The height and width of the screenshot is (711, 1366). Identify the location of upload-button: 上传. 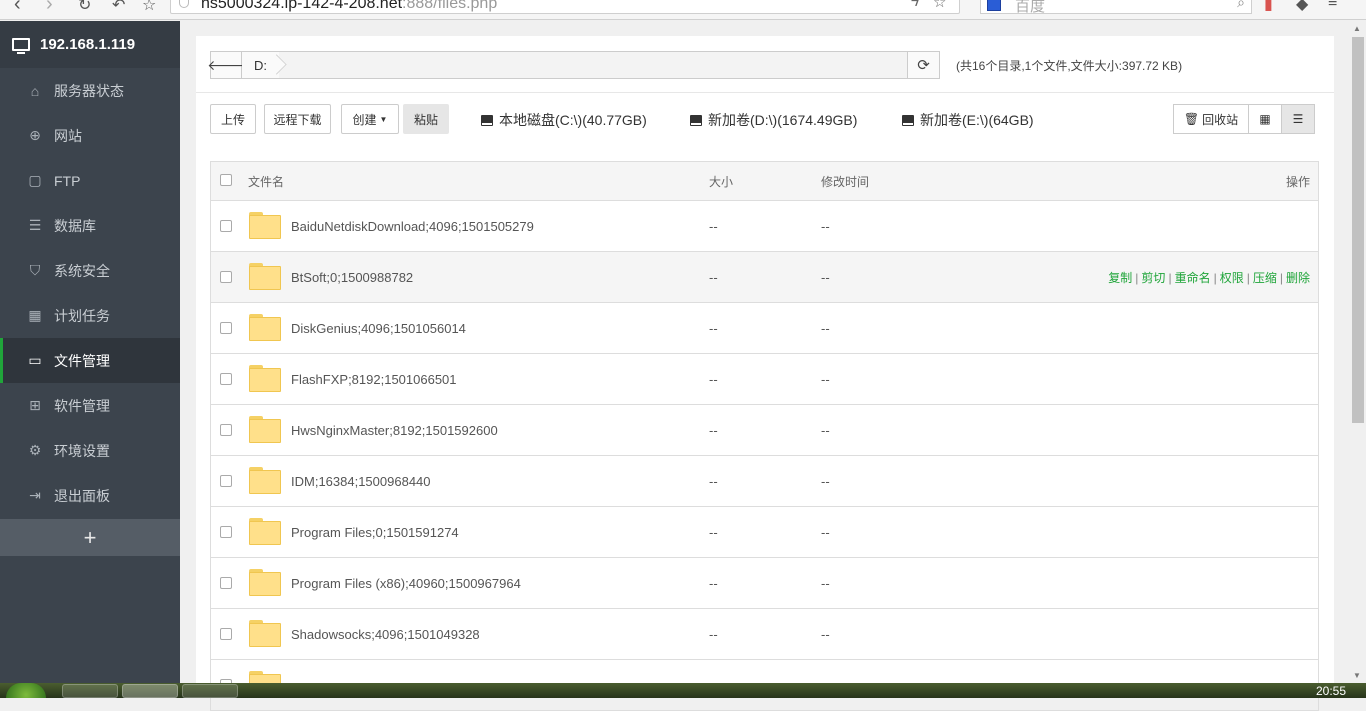
(233, 119).